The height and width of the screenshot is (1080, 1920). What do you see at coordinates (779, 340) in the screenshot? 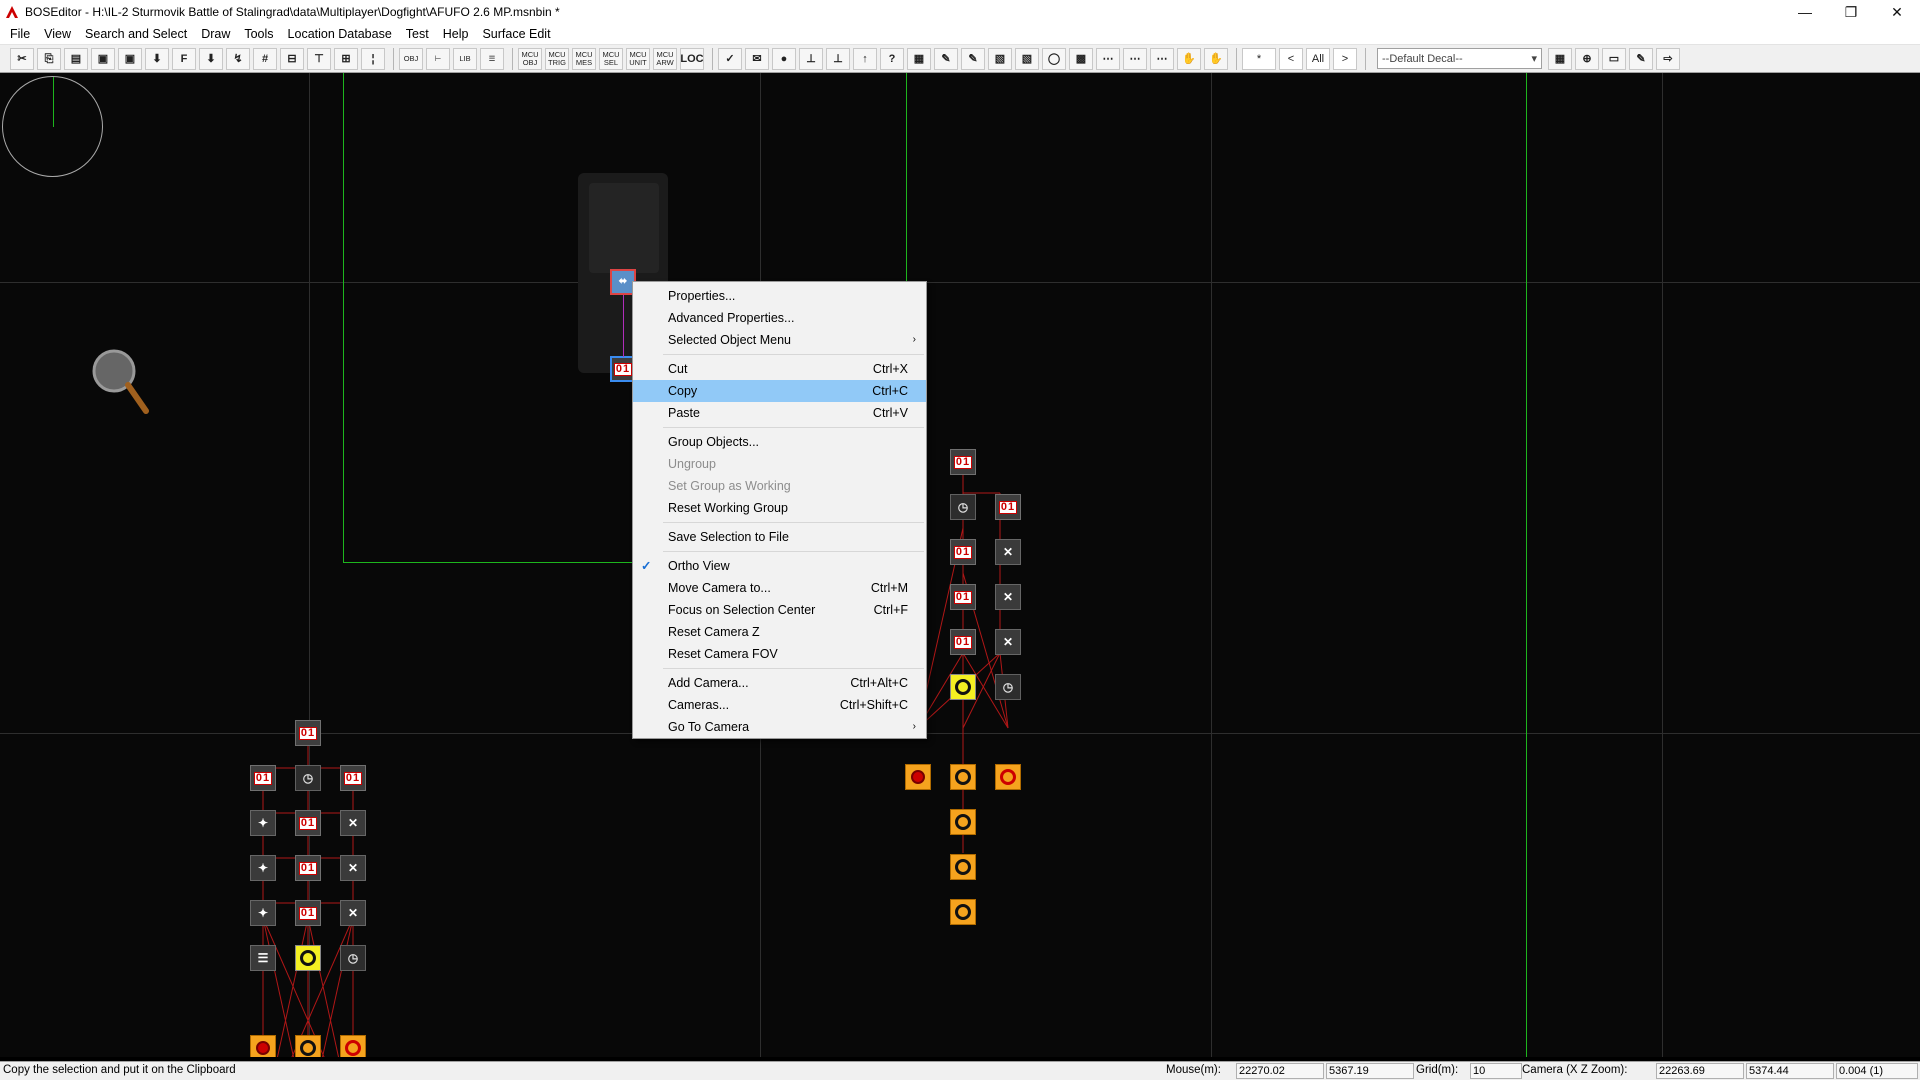
I see `ctx-item-selected-object-menu: Selected Object Menu ›` at bounding box center [779, 340].